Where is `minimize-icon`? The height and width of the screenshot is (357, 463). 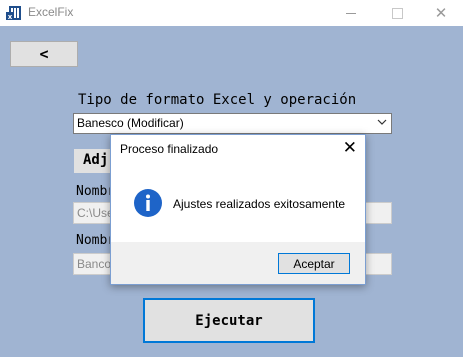 minimize-icon is located at coordinates (351, 13).